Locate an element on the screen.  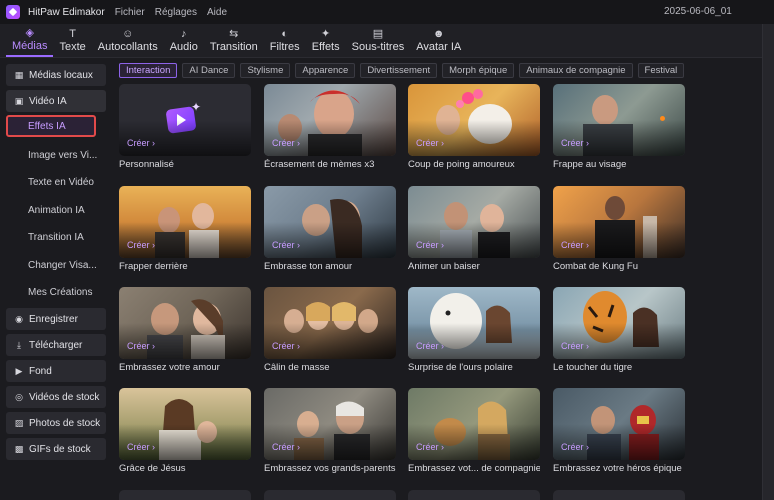
sidebar-item-stock-videos: ◎ Vidéos de stock is located at coordinates (56, 397).